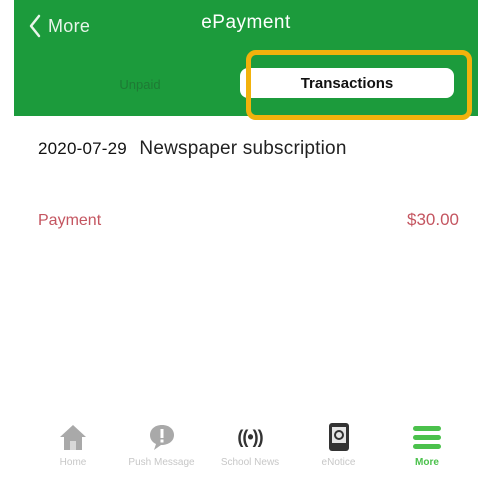 The width and height of the screenshot is (481, 488). What do you see at coordinates (70, 220) in the screenshot?
I see `transaction-type: Payment` at bounding box center [70, 220].